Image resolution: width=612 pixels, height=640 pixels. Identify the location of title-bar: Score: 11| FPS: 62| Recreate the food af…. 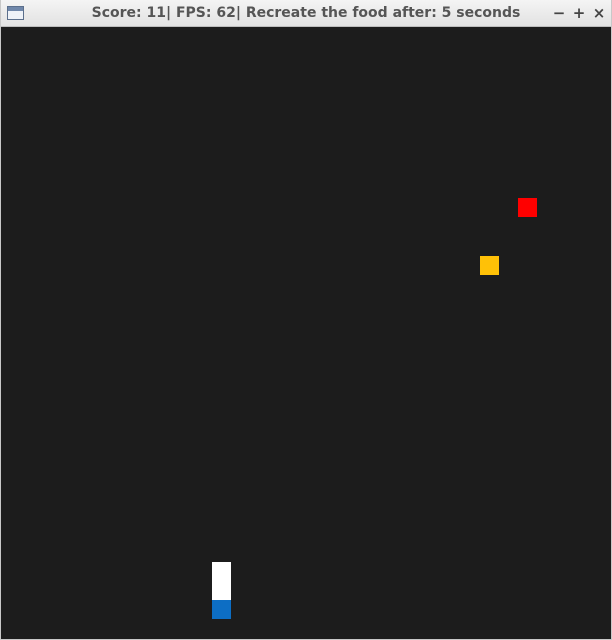
(306, 13).